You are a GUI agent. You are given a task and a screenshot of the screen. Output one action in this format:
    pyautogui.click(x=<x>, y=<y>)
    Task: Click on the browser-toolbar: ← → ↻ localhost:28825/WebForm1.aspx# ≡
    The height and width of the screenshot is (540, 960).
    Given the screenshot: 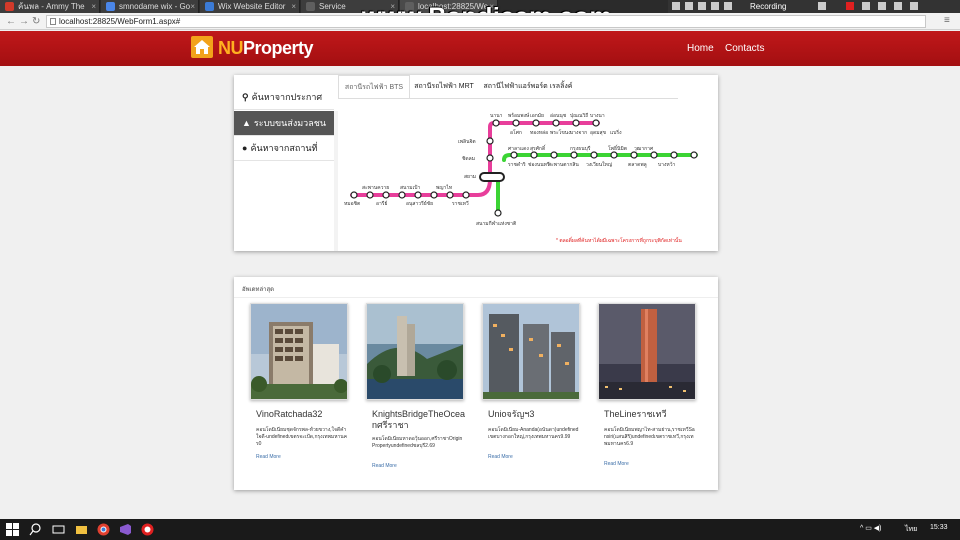 What is the action you would take?
    pyautogui.click(x=480, y=21)
    